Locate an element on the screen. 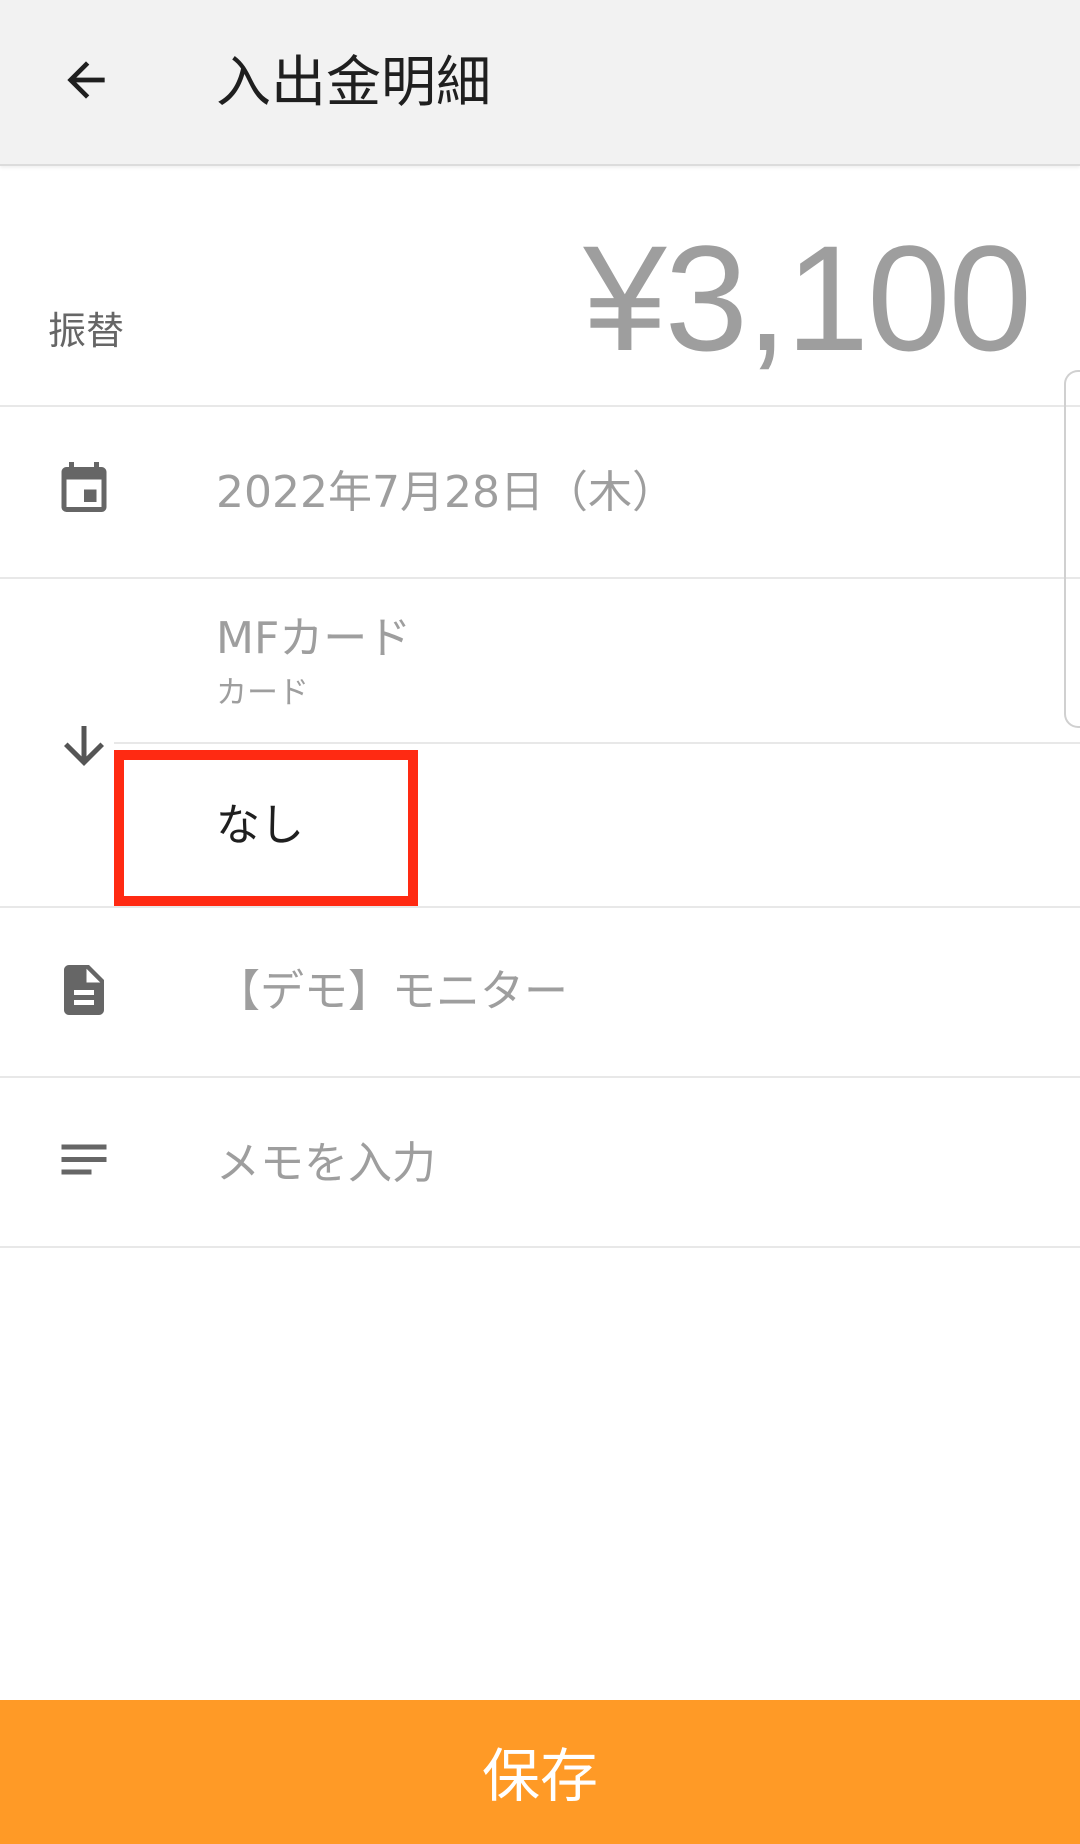 Image resolution: width=1080 pixels, height=1844 pixels. back-button is located at coordinates (86, 80).